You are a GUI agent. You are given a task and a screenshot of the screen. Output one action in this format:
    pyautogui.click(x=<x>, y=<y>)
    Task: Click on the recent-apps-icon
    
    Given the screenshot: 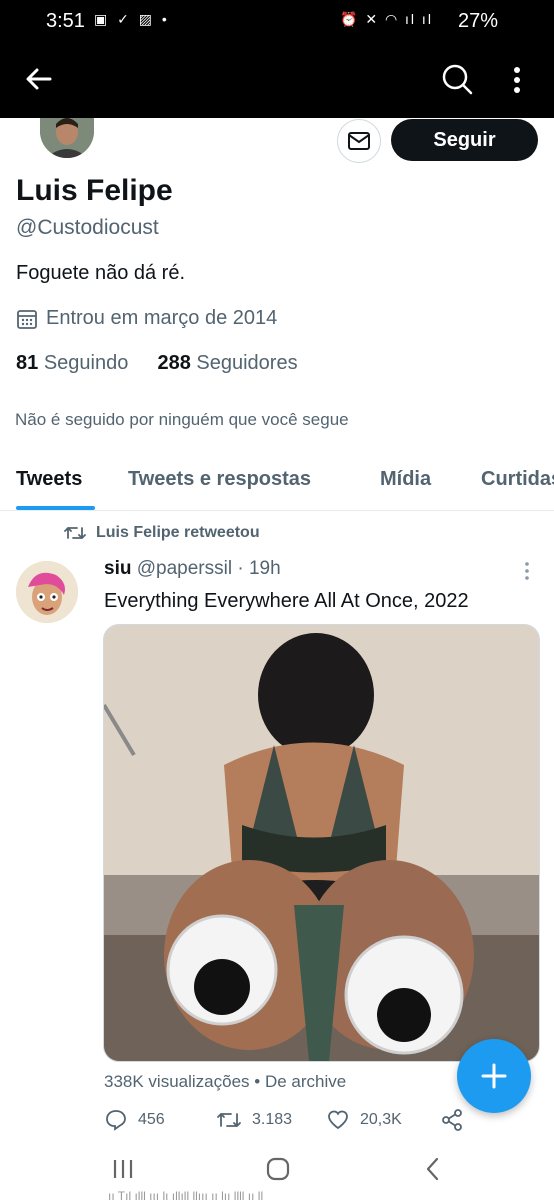 What is the action you would take?
    pyautogui.click(x=123, y=1169)
    